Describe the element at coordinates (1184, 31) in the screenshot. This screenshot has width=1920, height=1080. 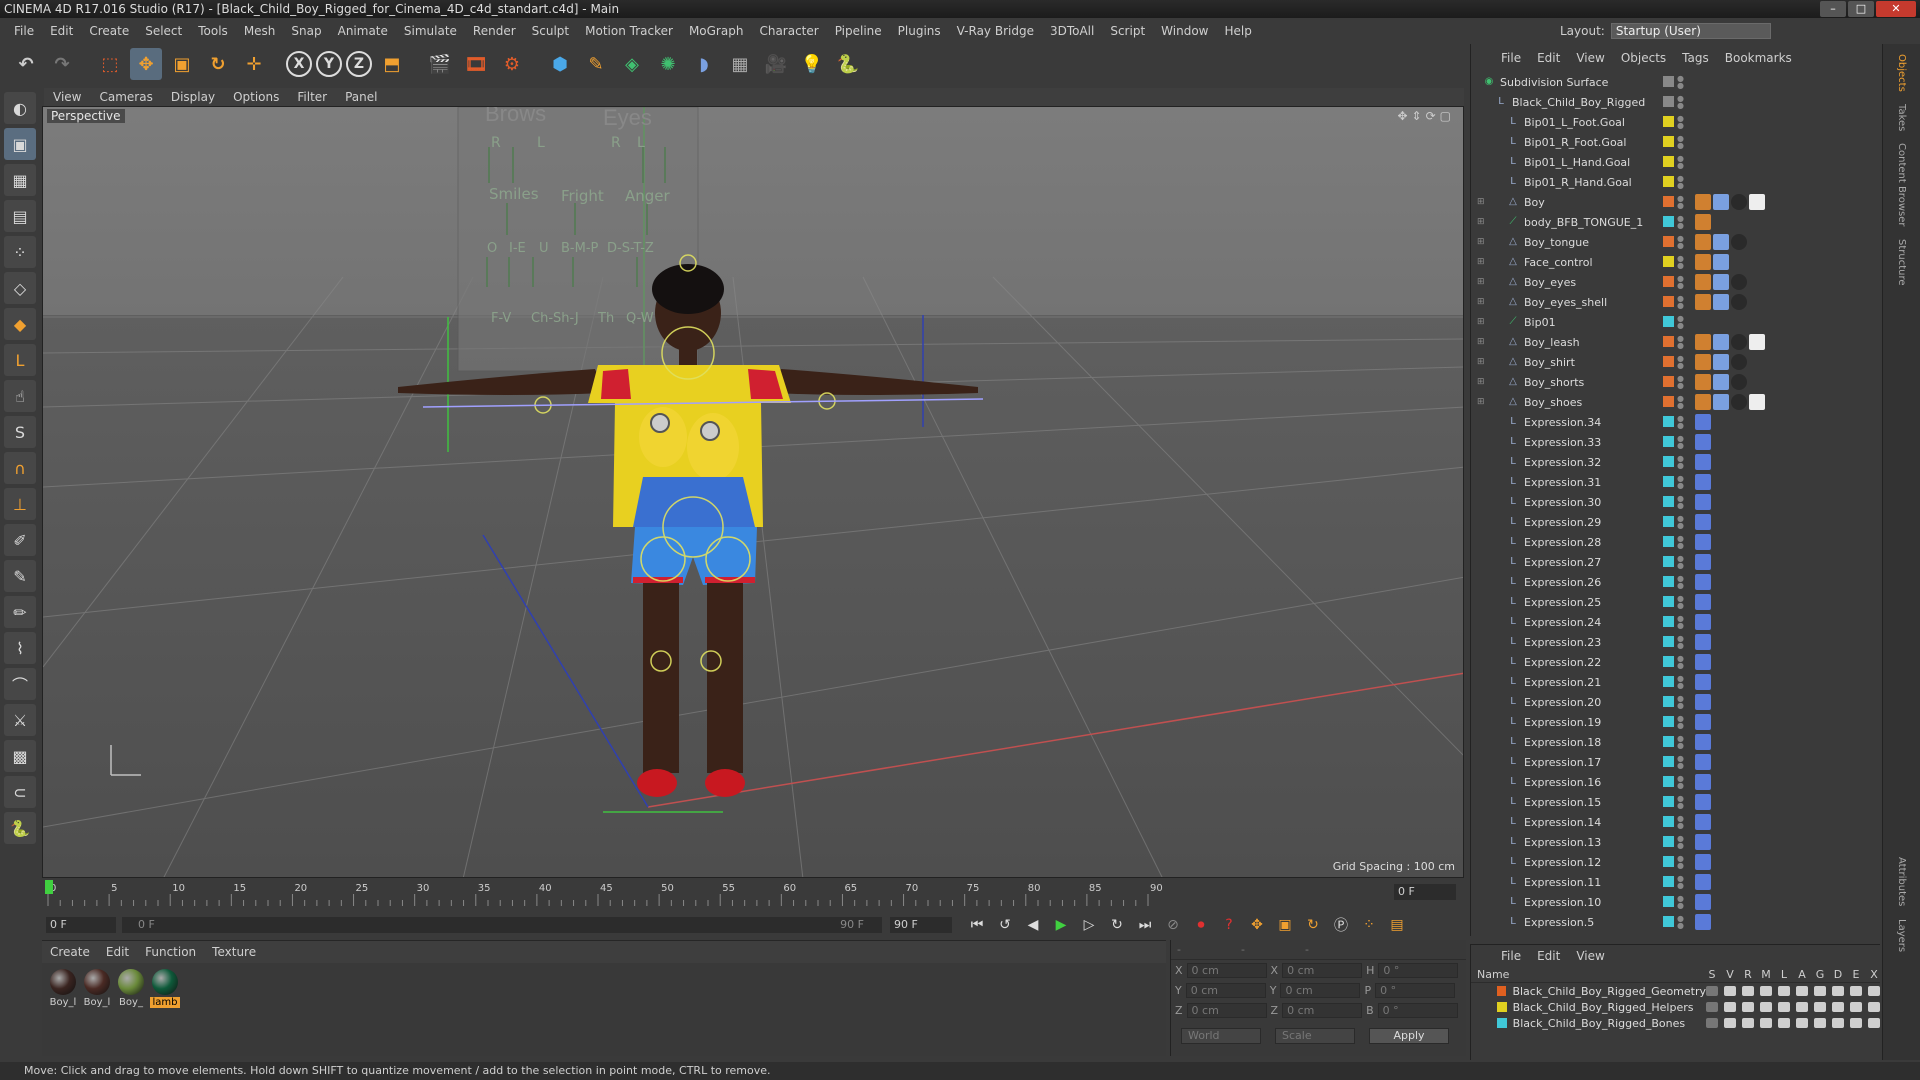
I see `menu-window: Window` at that location.